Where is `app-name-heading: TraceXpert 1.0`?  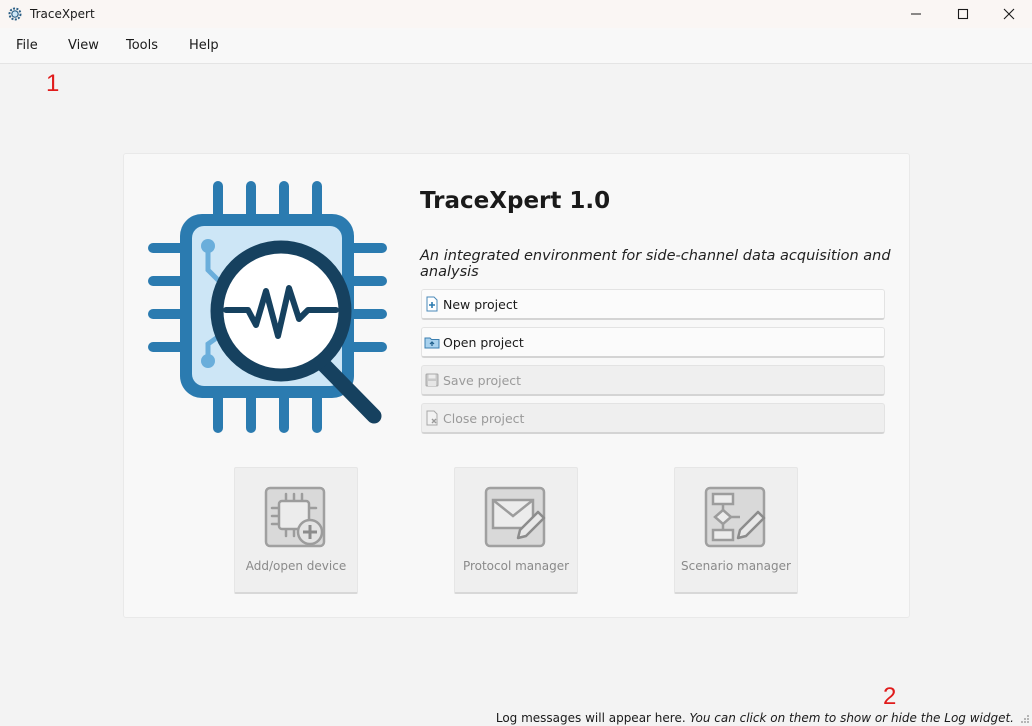
app-name-heading: TraceXpert 1.0 is located at coordinates (515, 201).